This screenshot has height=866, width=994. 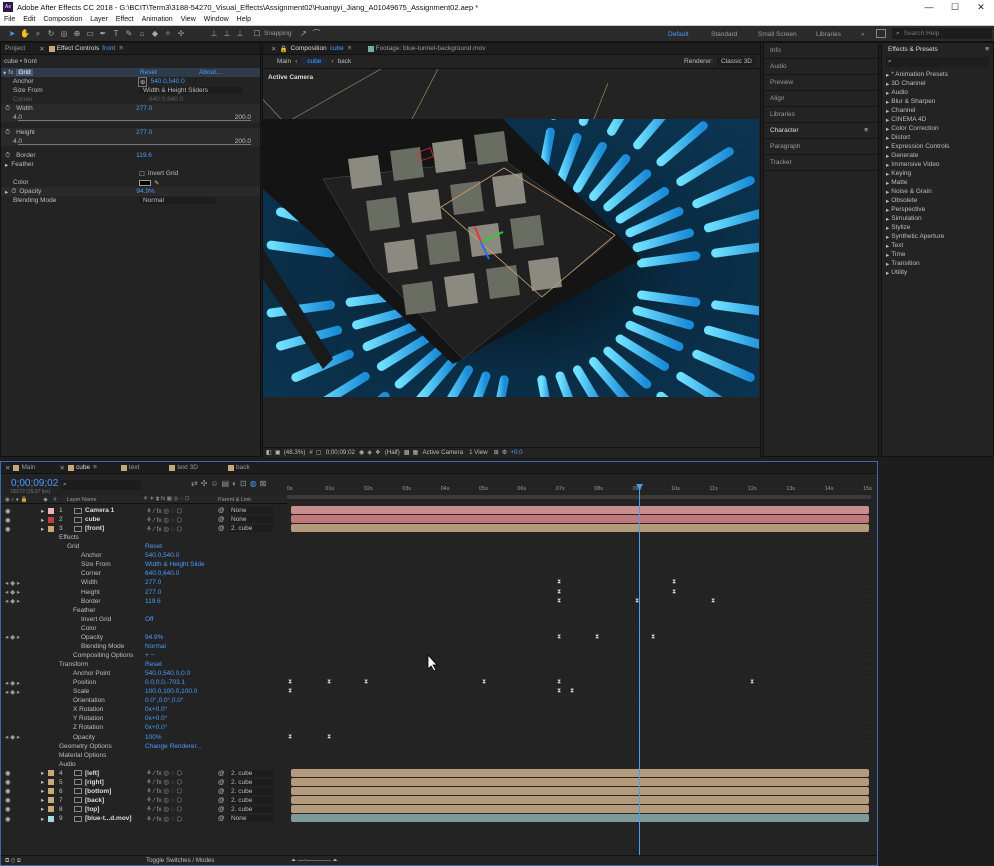 What do you see at coordinates (314, 61) in the screenshot?
I see `crumb-cube: cube` at bounding box center [314, 61].